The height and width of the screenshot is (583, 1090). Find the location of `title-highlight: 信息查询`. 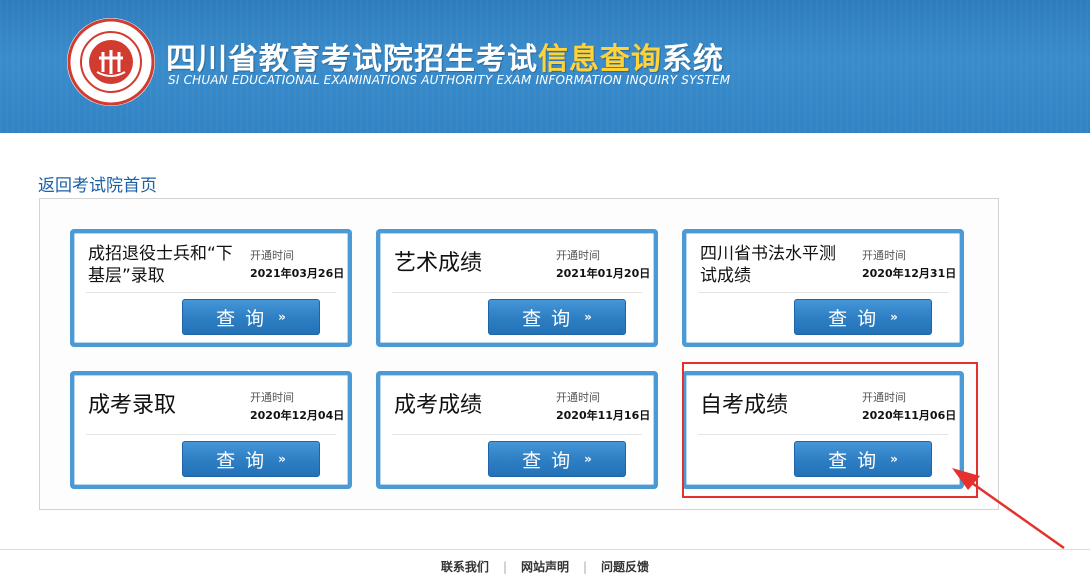

title-highlight: 信息查询 is located at coordinates (600, 59).